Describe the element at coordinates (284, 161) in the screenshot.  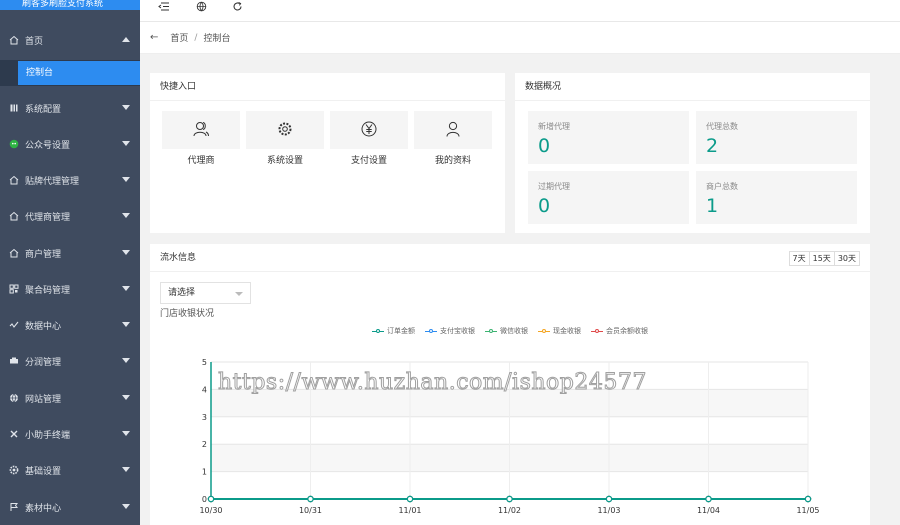
I see `quick-entry-label: 系统设置` at that location.